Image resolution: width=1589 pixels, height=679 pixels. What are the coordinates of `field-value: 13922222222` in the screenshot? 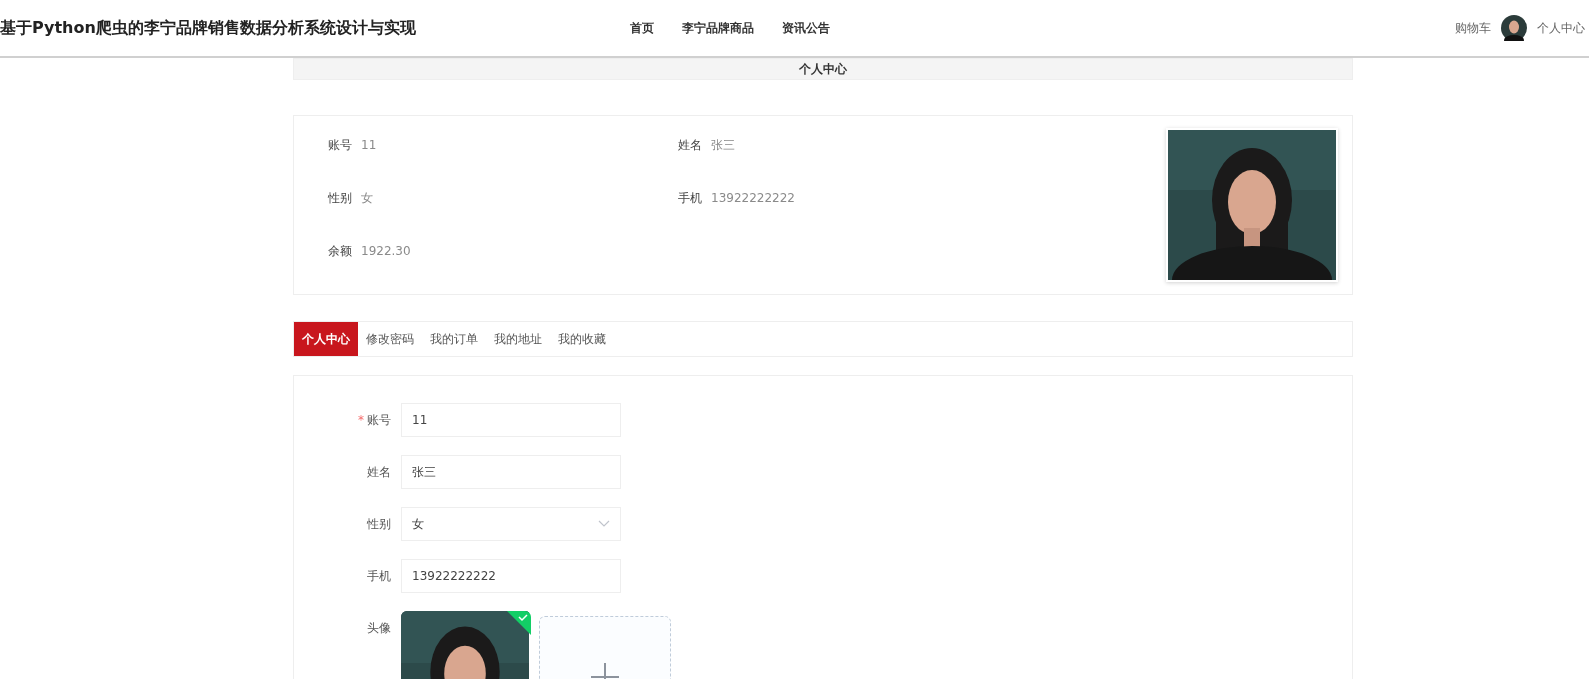 It's located at (753, 198).